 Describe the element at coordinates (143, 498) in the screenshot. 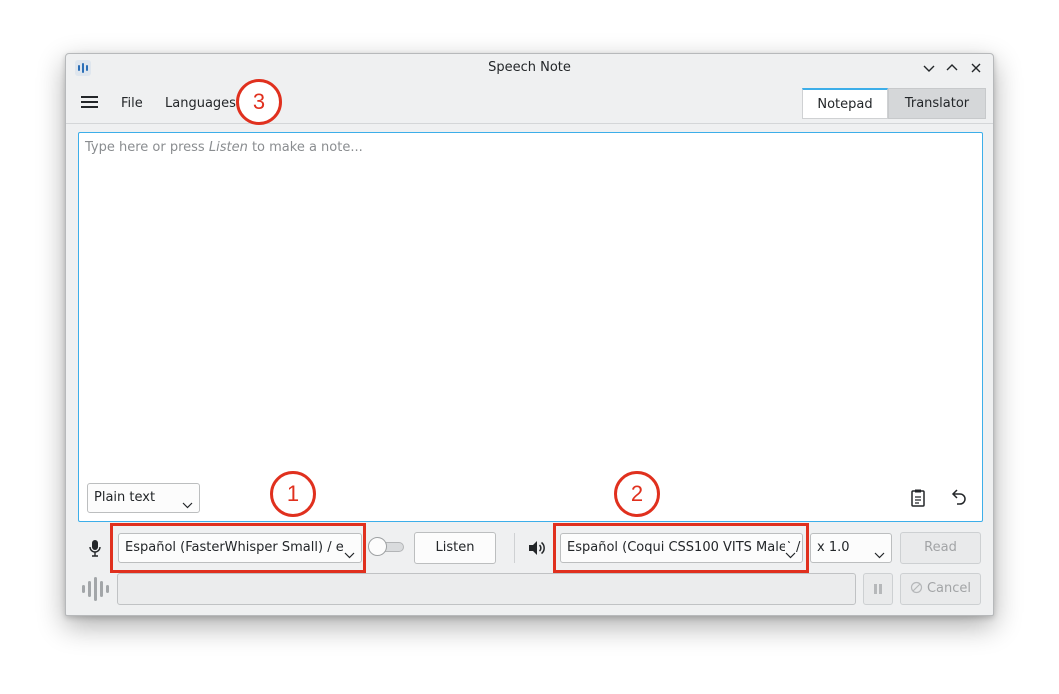

I see `text-format-select: Plain text` at that location.